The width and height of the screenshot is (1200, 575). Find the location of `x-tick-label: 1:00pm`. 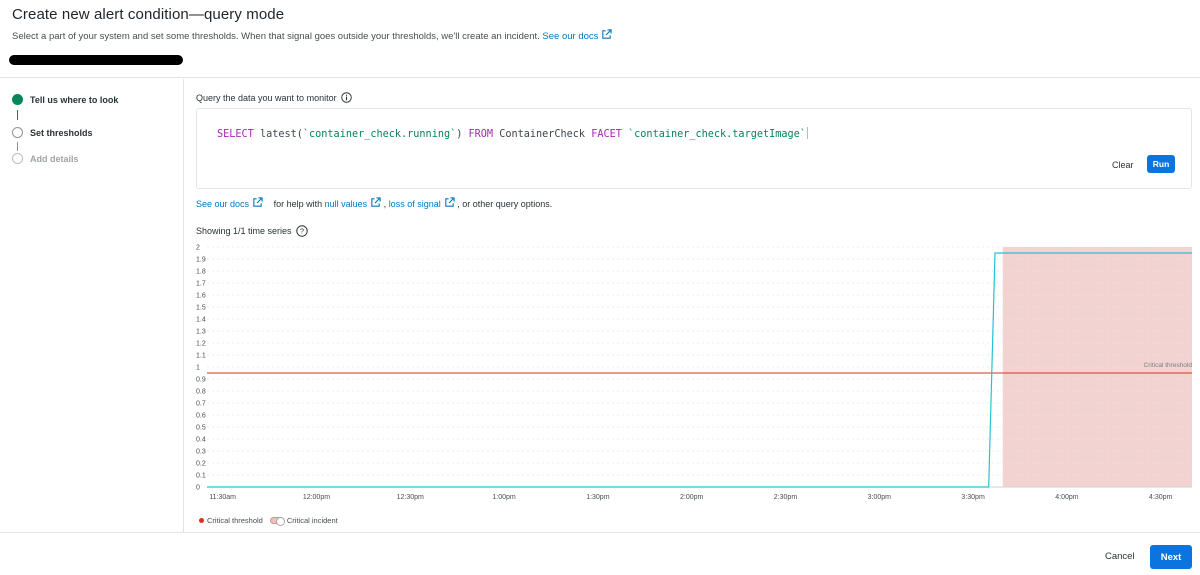

x-tick-label: 1:00pm is located at coordinates (504, 497).